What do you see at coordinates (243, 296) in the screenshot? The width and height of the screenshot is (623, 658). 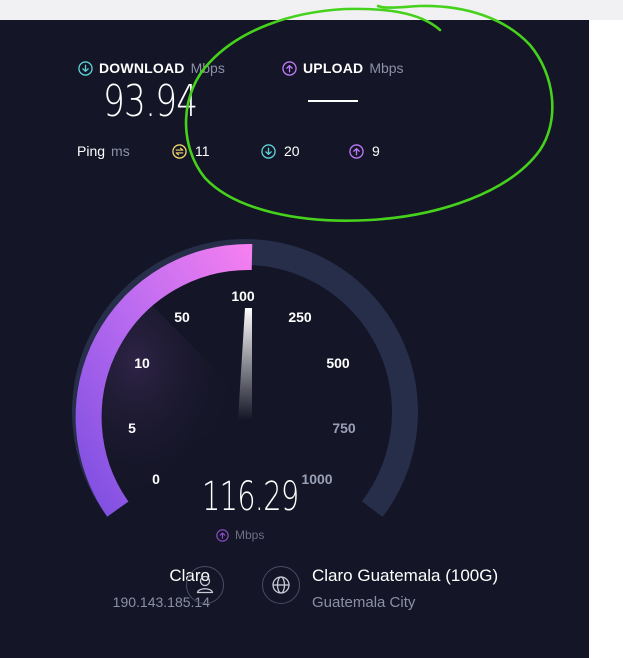 I see `gauge-label-100: 100` at bounding box center [243, 296].